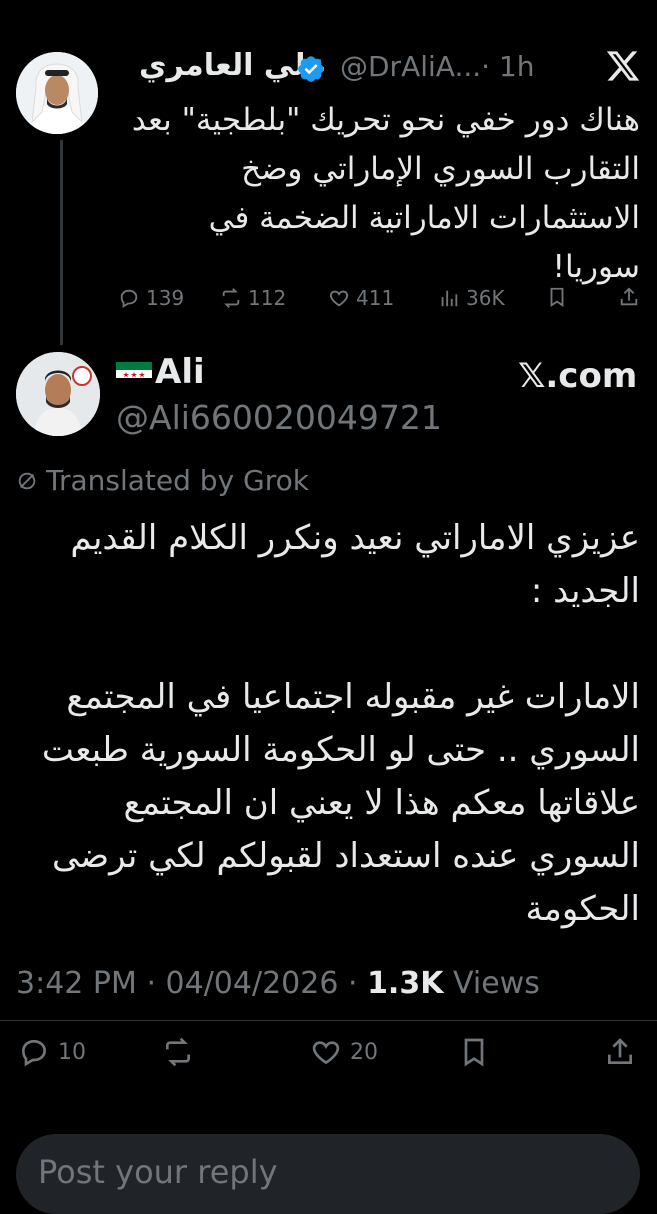 The width and height of the screenshot is (657, 1214). I want to click on tweet-date: 04/04/2026, so click(252, 983).